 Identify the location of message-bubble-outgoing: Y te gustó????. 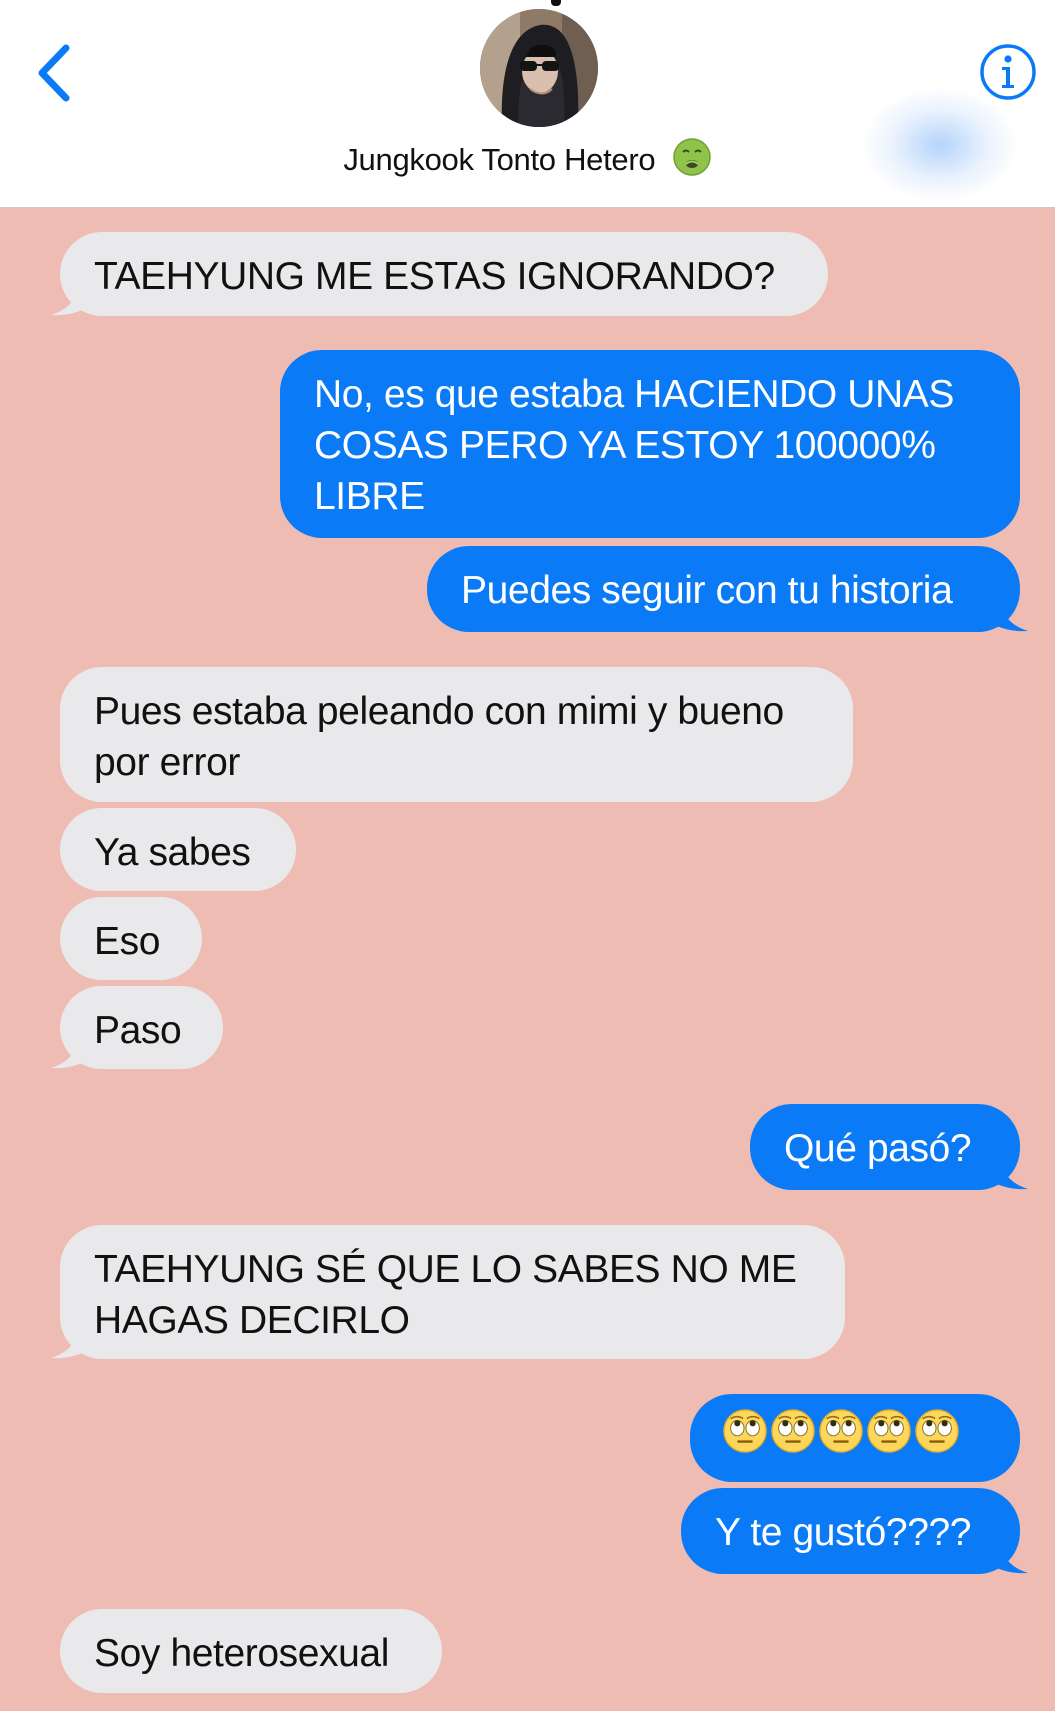
(850, 1531).